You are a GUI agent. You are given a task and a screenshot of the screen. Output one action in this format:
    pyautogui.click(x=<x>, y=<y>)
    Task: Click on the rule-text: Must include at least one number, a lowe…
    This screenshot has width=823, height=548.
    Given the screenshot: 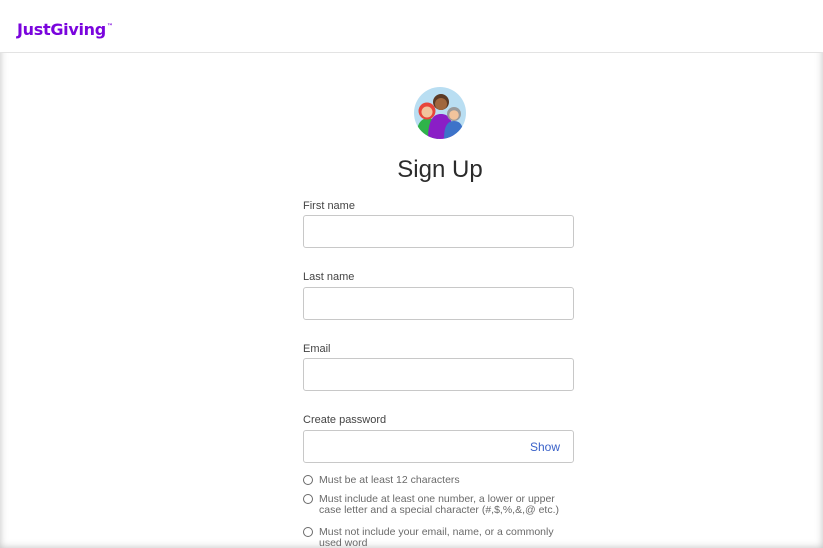 What is the action you would take?
    pyautogui.click(x=439, y=504)
    